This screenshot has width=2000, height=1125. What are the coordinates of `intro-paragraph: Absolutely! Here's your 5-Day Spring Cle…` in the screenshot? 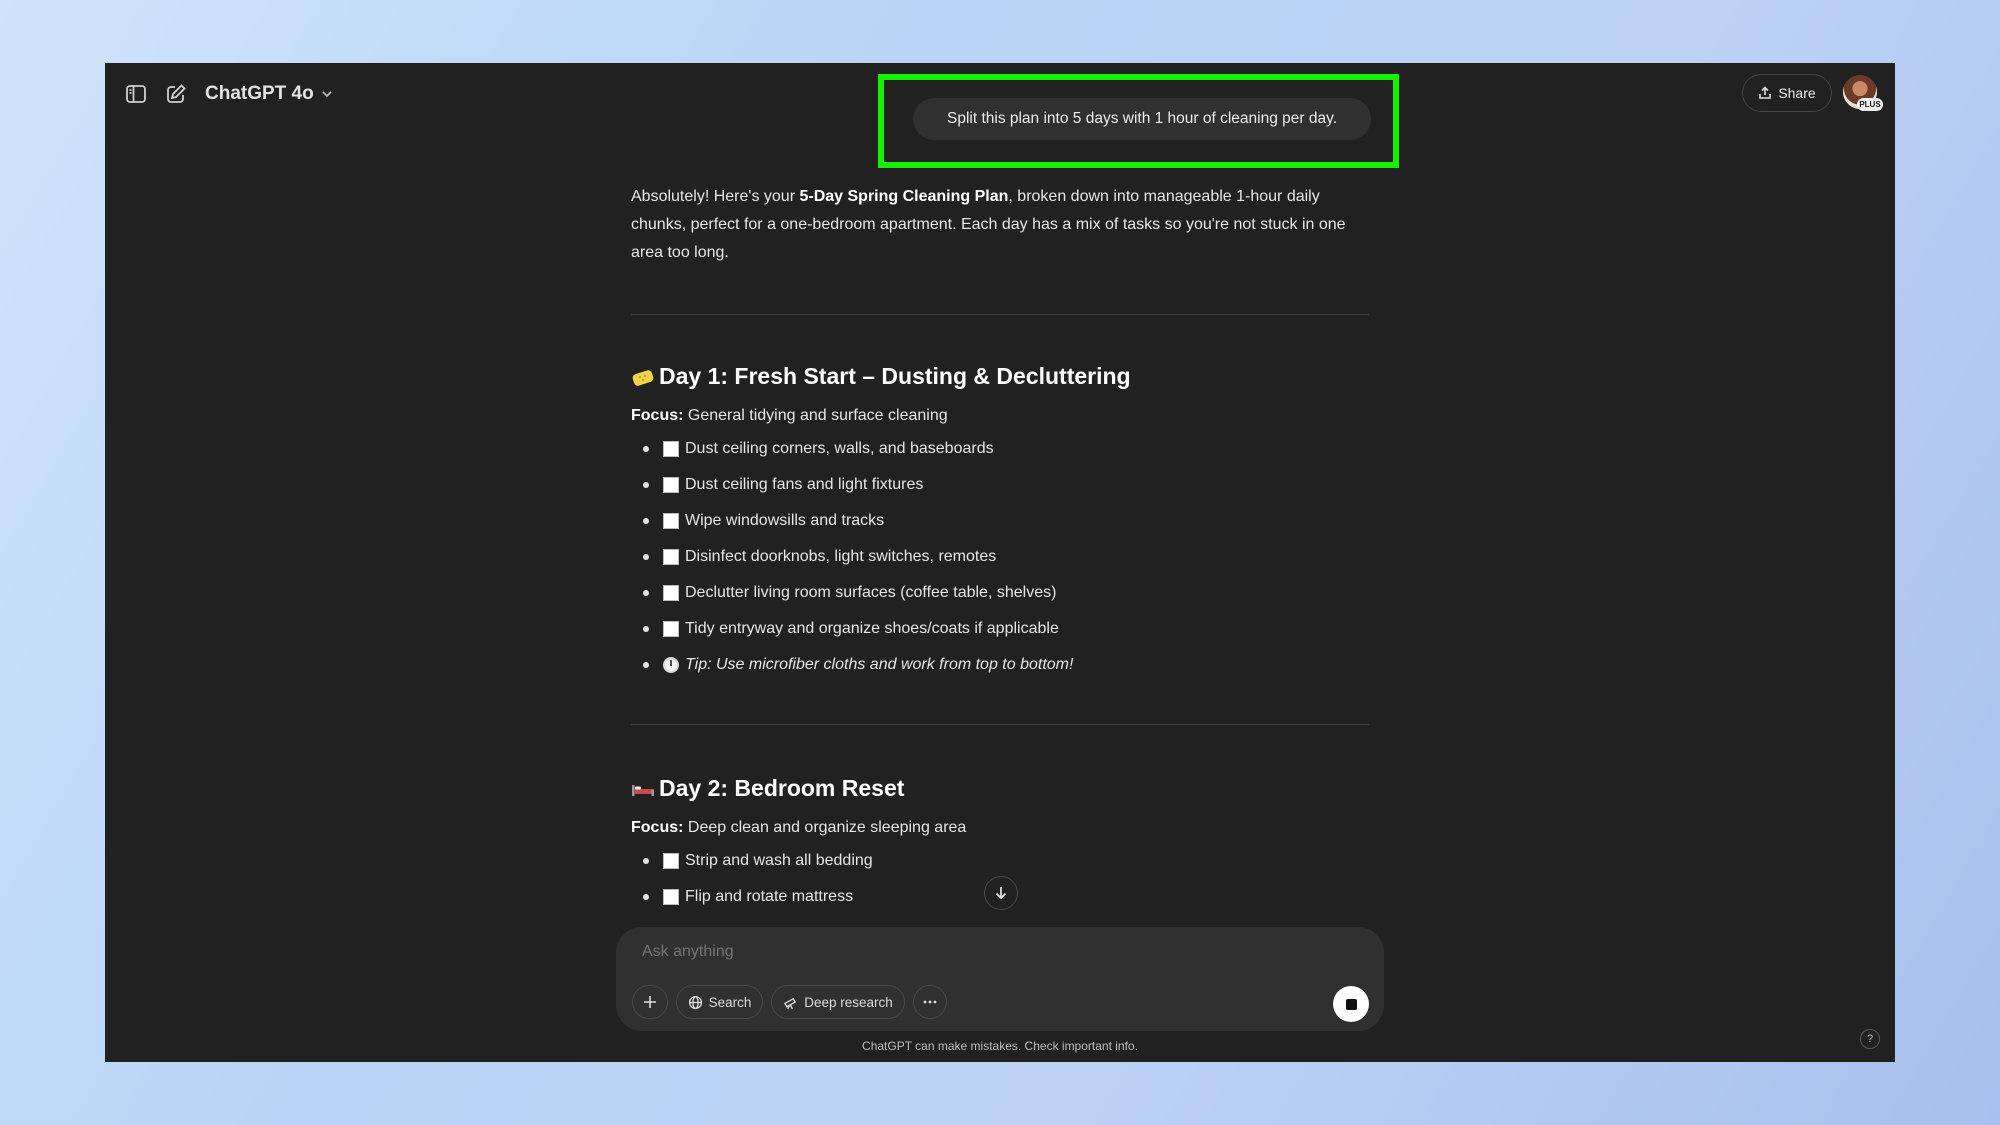 It's located at (1000, 225).